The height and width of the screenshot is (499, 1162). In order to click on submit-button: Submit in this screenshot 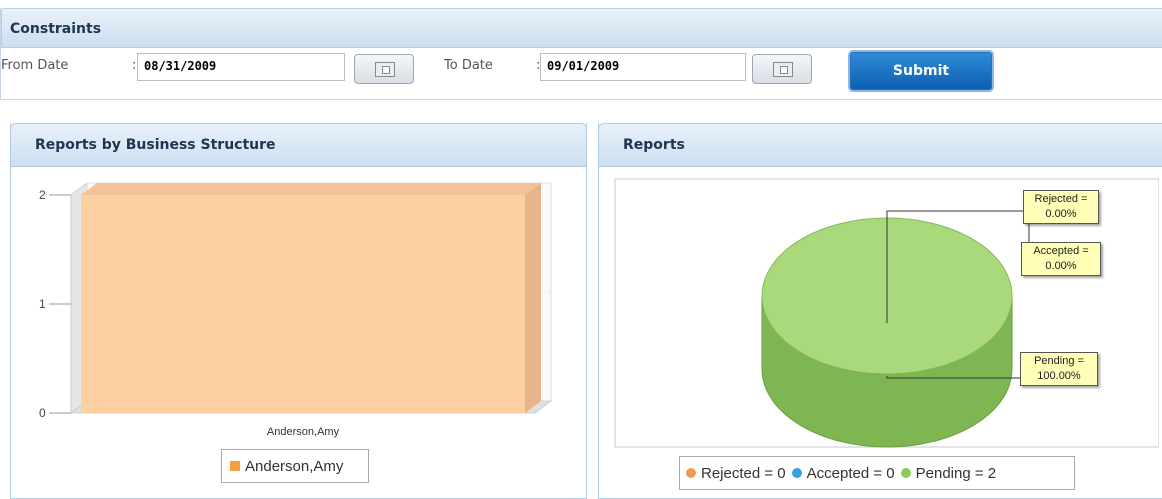, I will do `click(921, 71)`.